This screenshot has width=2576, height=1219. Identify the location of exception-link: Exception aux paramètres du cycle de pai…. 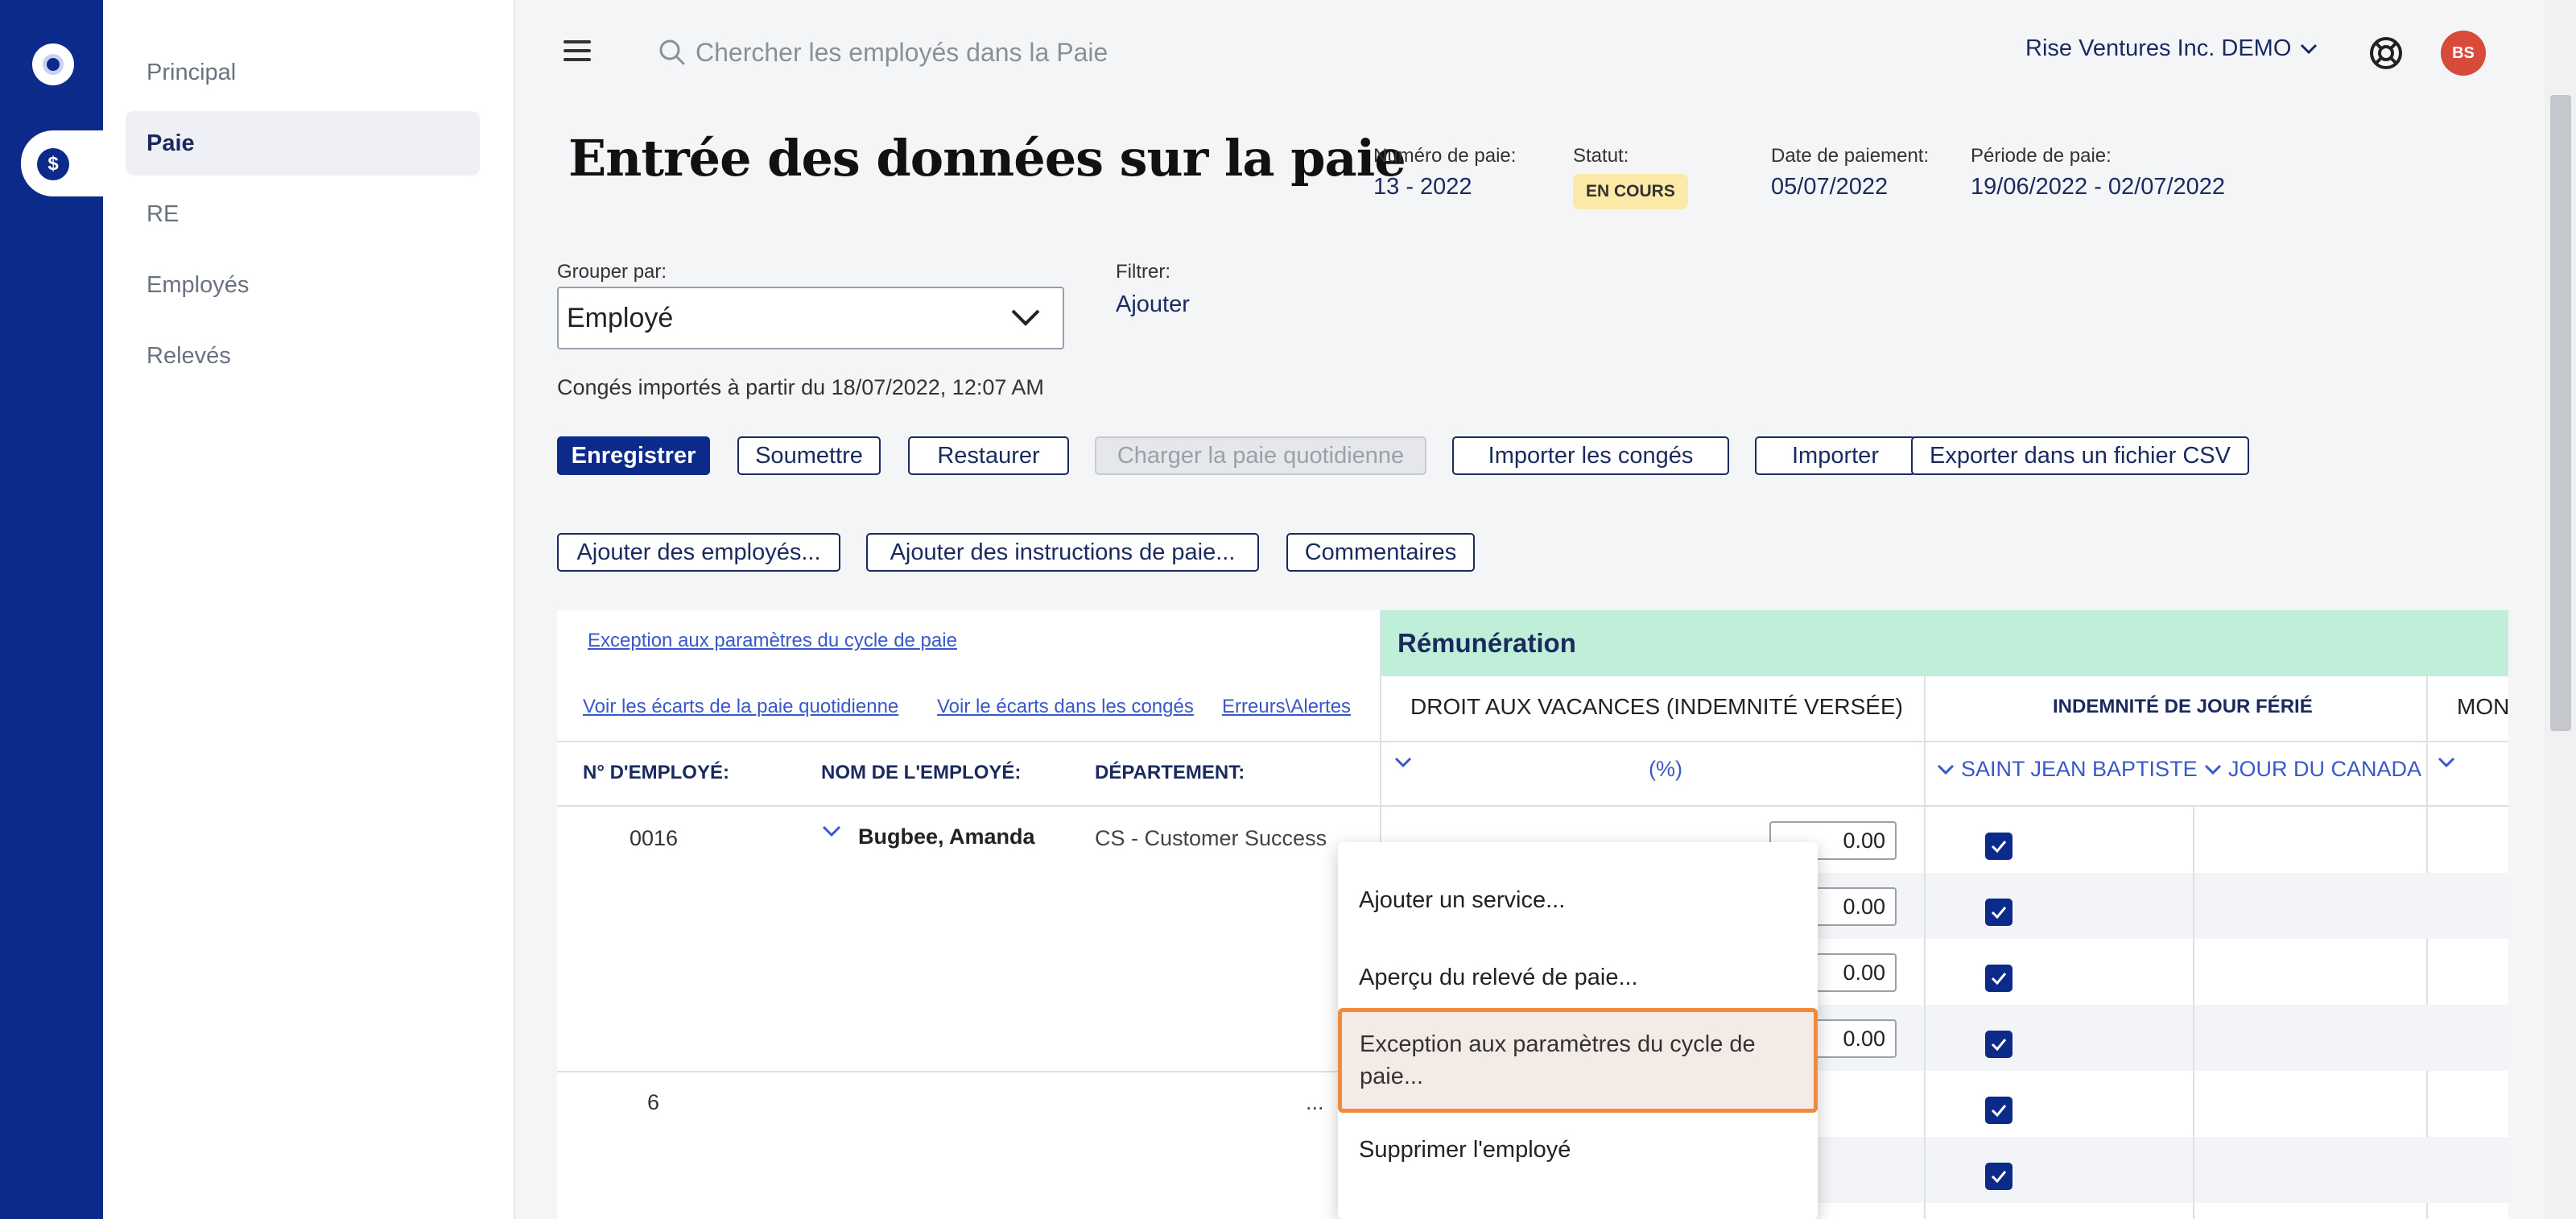
(772, 641).